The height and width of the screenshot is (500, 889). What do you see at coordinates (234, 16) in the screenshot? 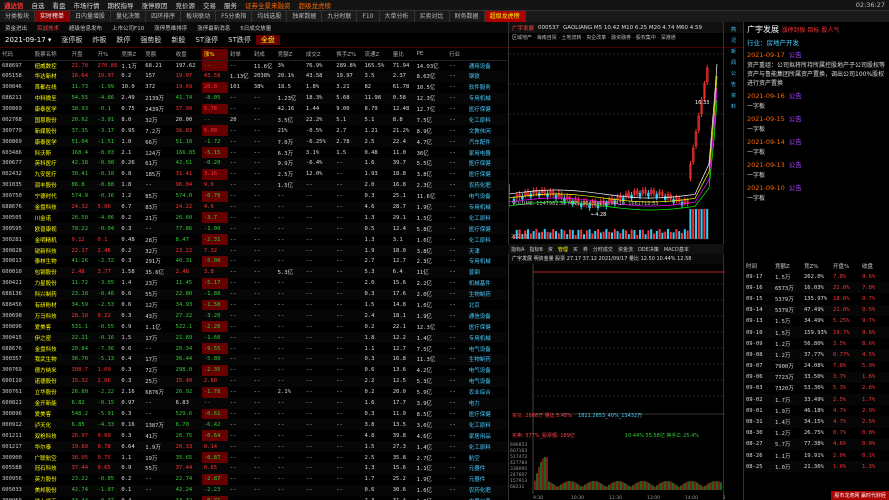
I see `tab-6: F5分类指` at bounding box center [234, 16].